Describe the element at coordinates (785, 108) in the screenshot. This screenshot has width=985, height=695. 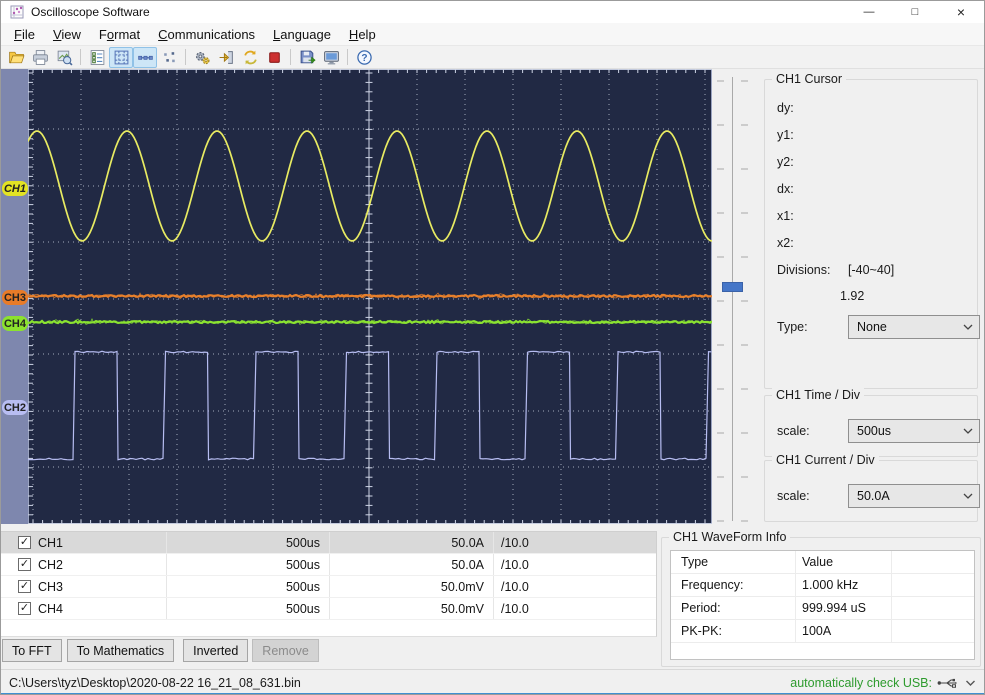
I see `cursor-field-dy: dy:` at that location.